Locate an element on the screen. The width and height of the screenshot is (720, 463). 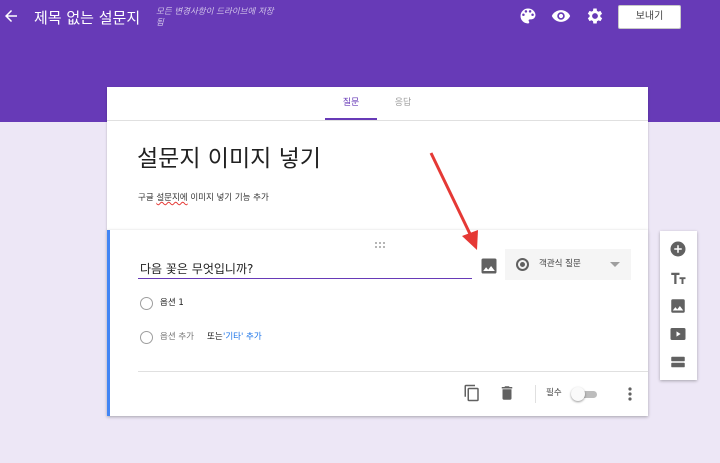
gear-icon is located at coordinates (595, 16).